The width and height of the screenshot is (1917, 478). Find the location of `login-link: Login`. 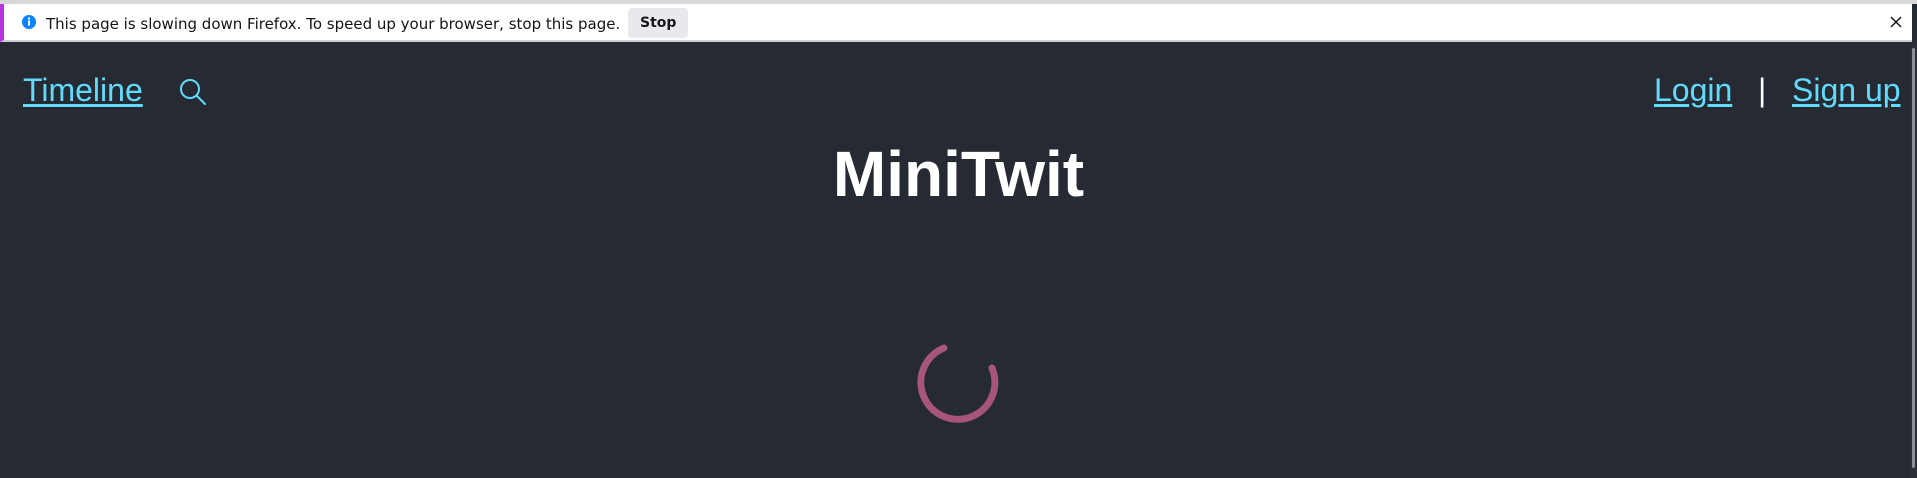

login-link: Login is located at coordinates (1693, 90).